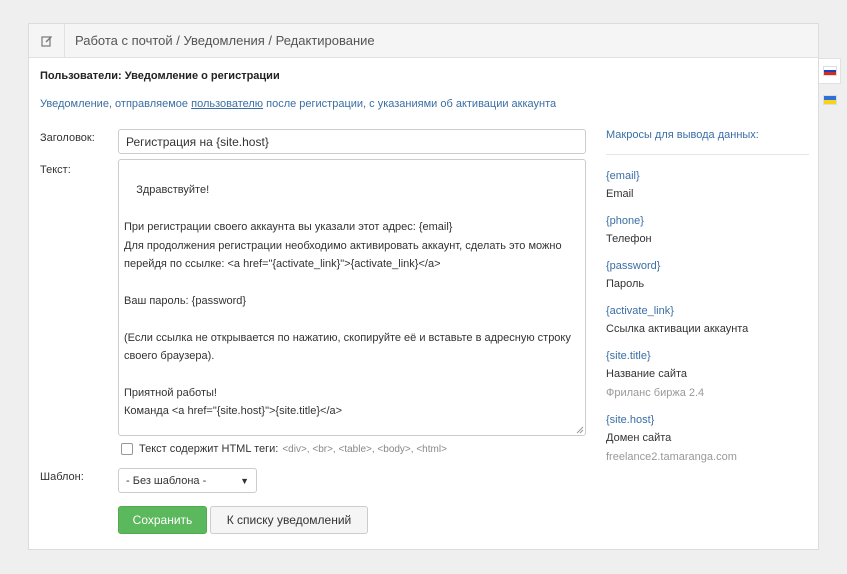 This screenshot has width=847, height=574. Describe the element at coordinates (160, 76) in the screenshot. I see `form-title: Пользователи: Уведомление о регистрации` at that location.